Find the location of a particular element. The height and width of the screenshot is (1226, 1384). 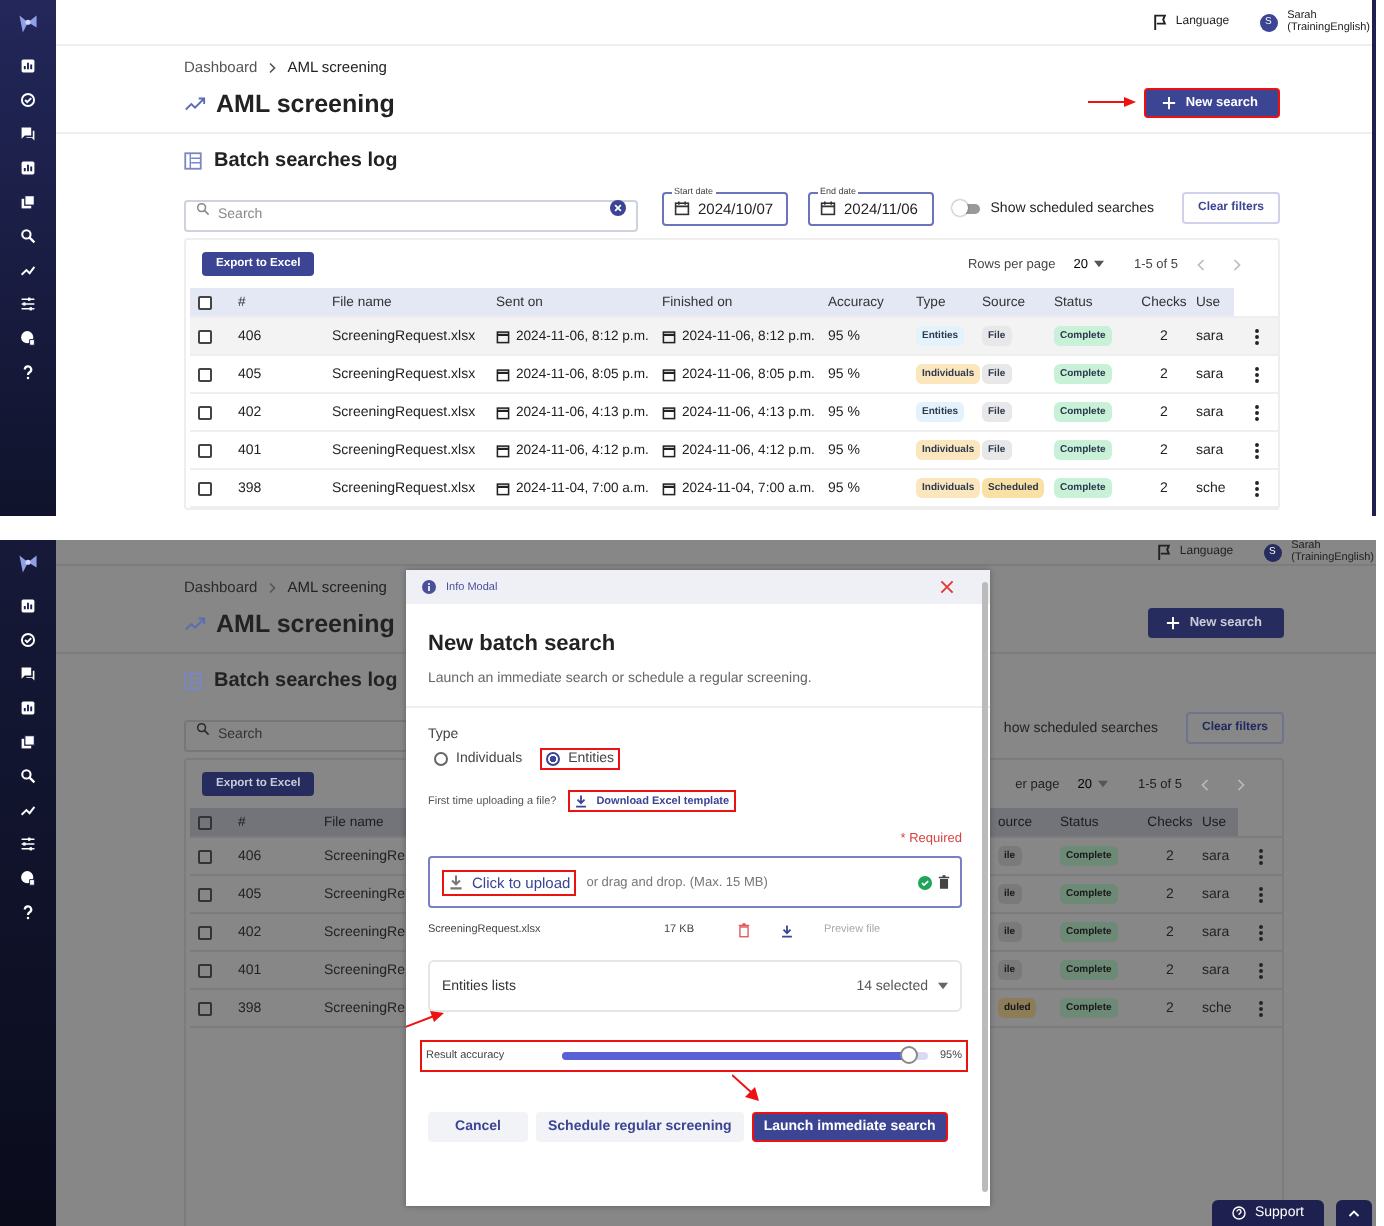

modal-title: New batch search is located at coordinates (523, 644).